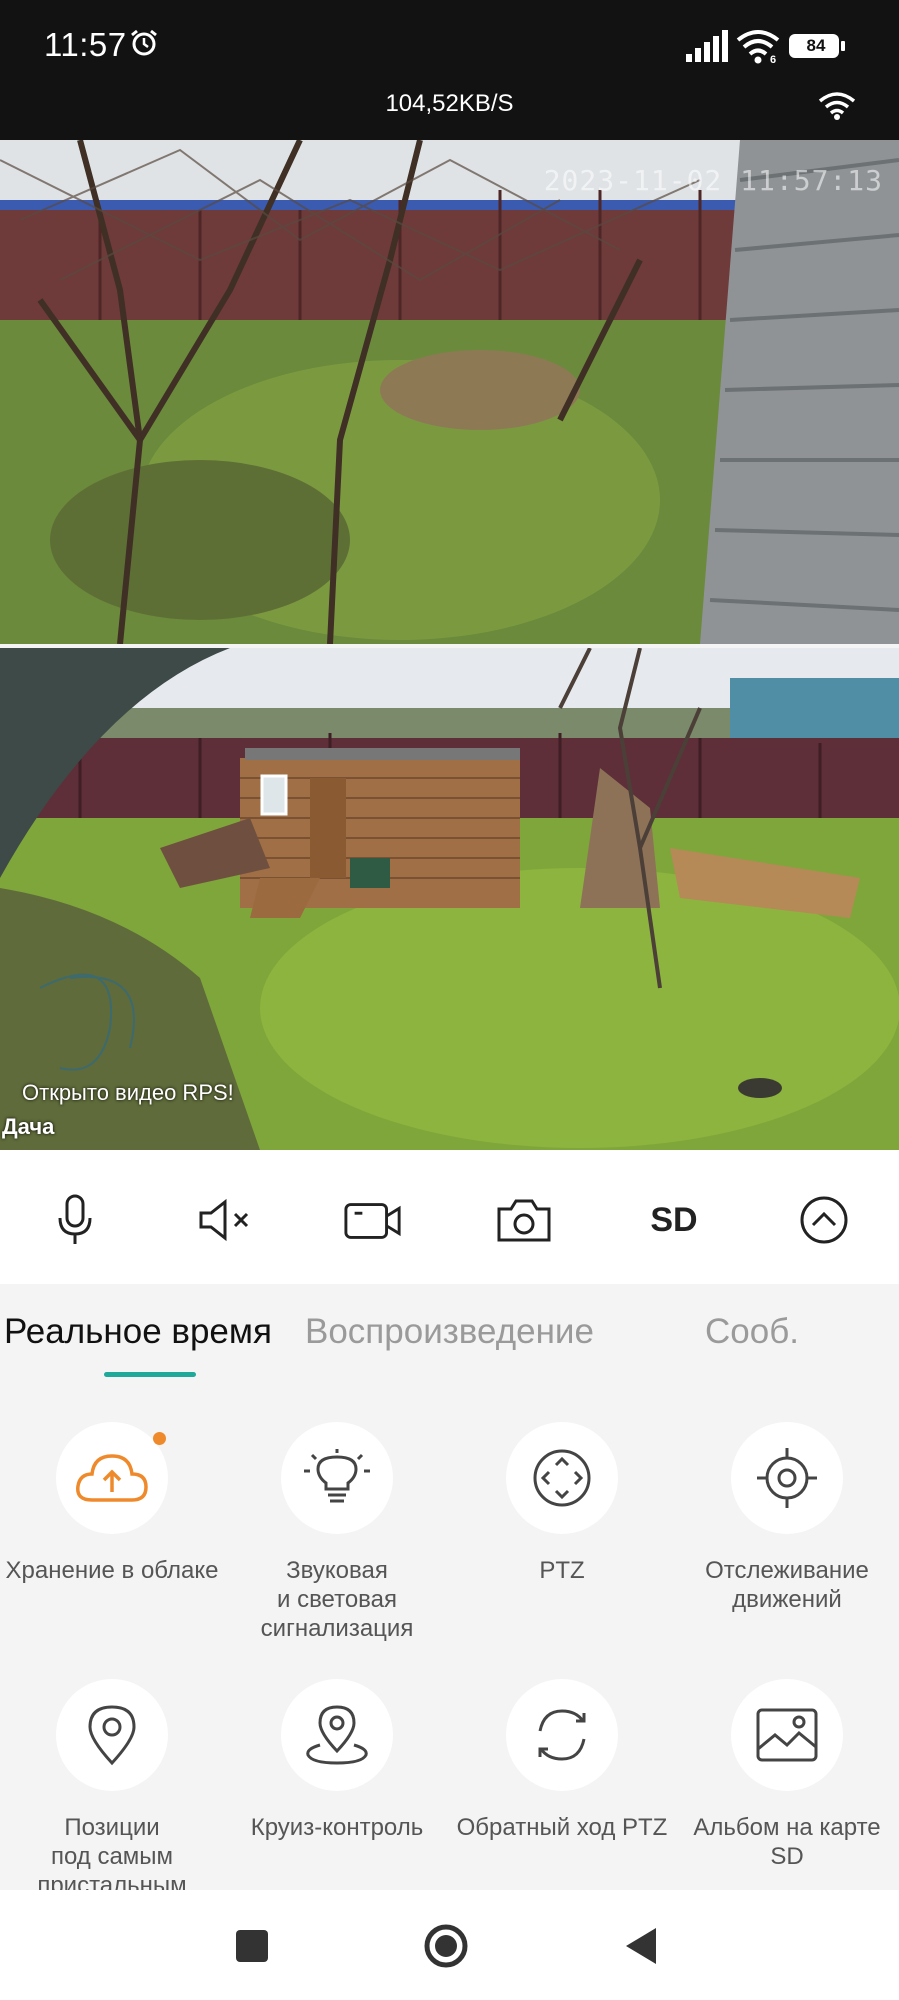 The image size is (899, 2000). I want to click on status-time: 11:57, so click(85, 44).